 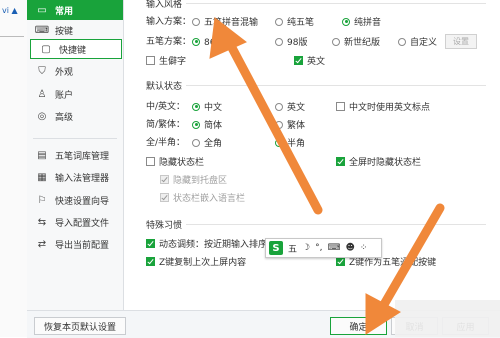 What do you see at coordinates (231, 23) in the screenshot?
I see `radio-label: 五笔拼音混输` at bounding box center [231, 23].